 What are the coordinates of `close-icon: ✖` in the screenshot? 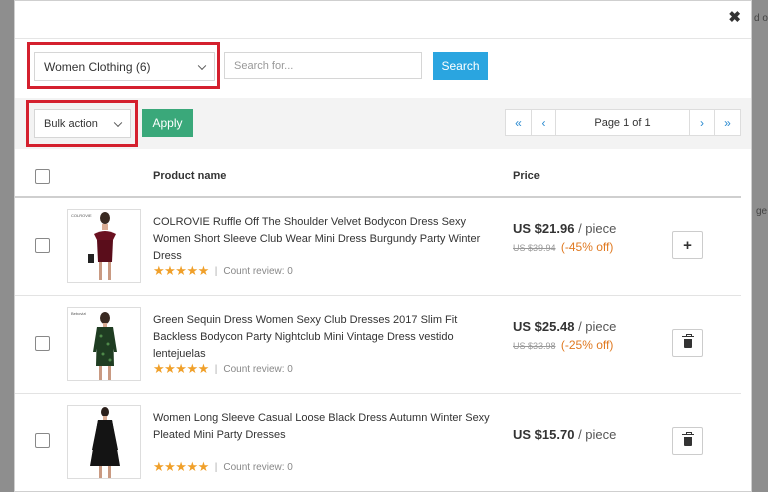 It's located at (734, 18).